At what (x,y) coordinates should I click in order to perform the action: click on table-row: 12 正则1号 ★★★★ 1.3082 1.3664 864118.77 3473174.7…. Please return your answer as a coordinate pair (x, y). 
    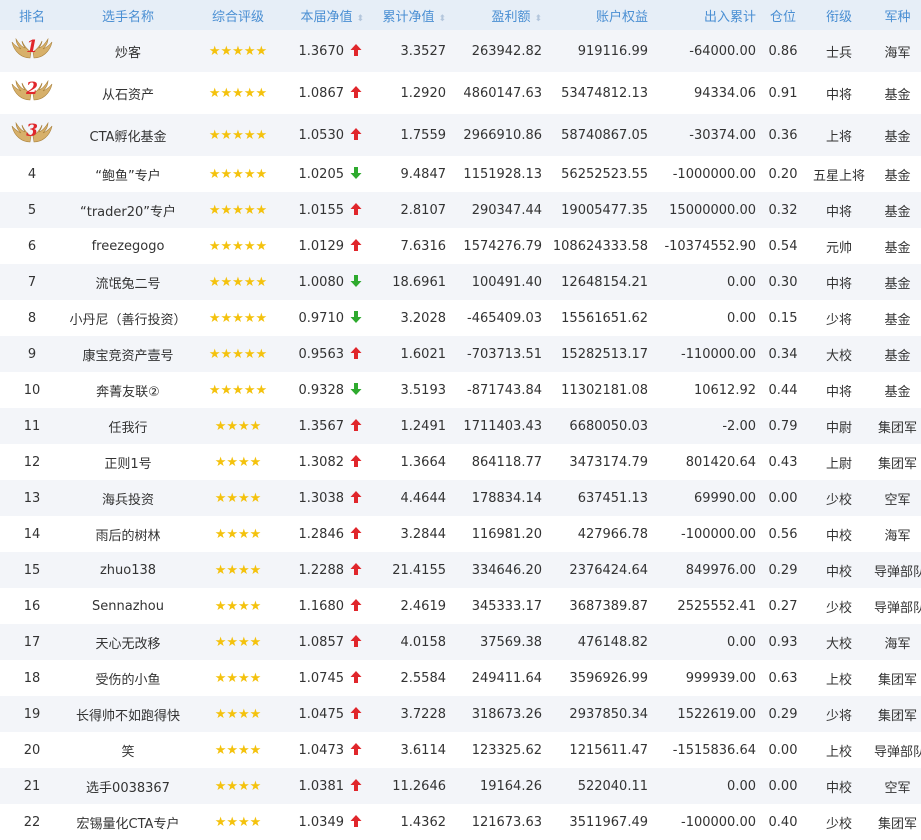
    Looking at the image, I should click on (460, 462).